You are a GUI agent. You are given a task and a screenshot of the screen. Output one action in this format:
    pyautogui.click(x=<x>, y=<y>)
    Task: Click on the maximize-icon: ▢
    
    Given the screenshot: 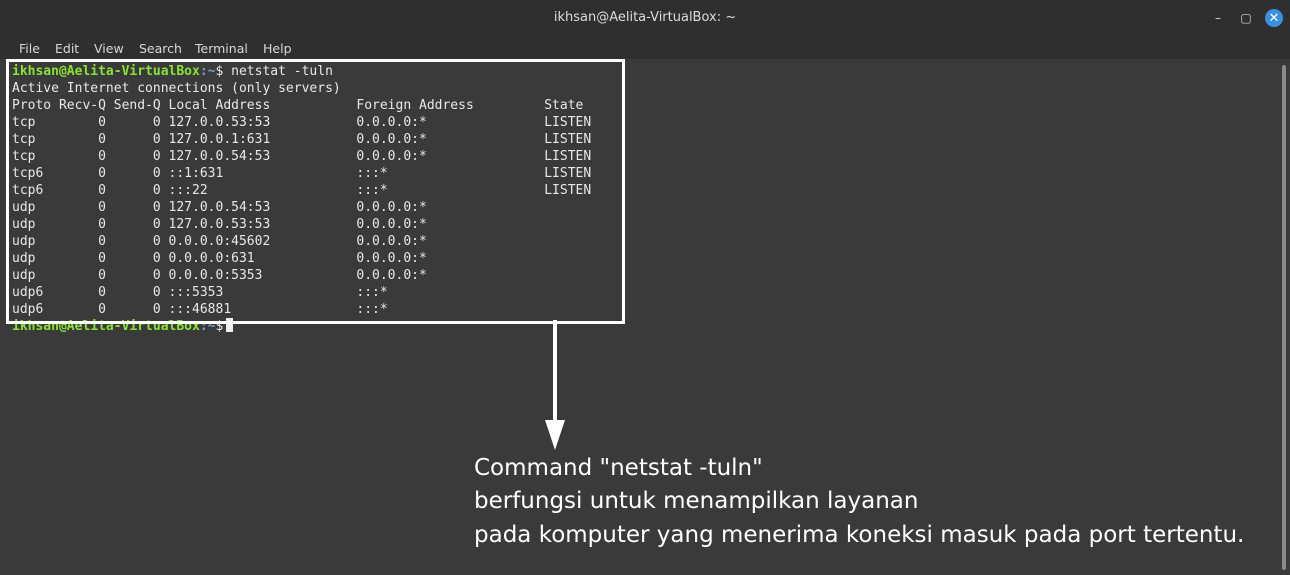 What is the action you would take?
    pyautogui.click(x=1246, y=18)
    